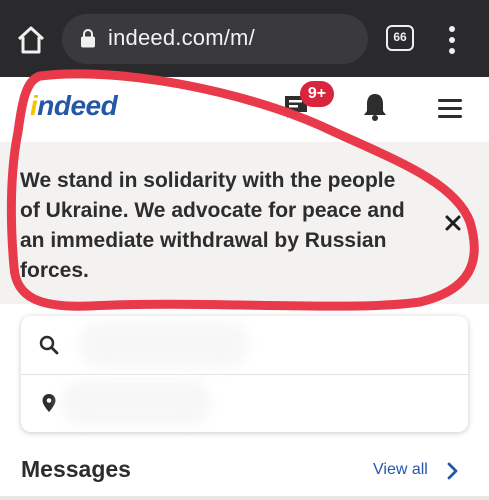 This screenshot has width=489, height=500. What do you see at coordinates (76, 469) in the screenshot?
I see `messages-heading: Messages` at bounding box center [76, 469].